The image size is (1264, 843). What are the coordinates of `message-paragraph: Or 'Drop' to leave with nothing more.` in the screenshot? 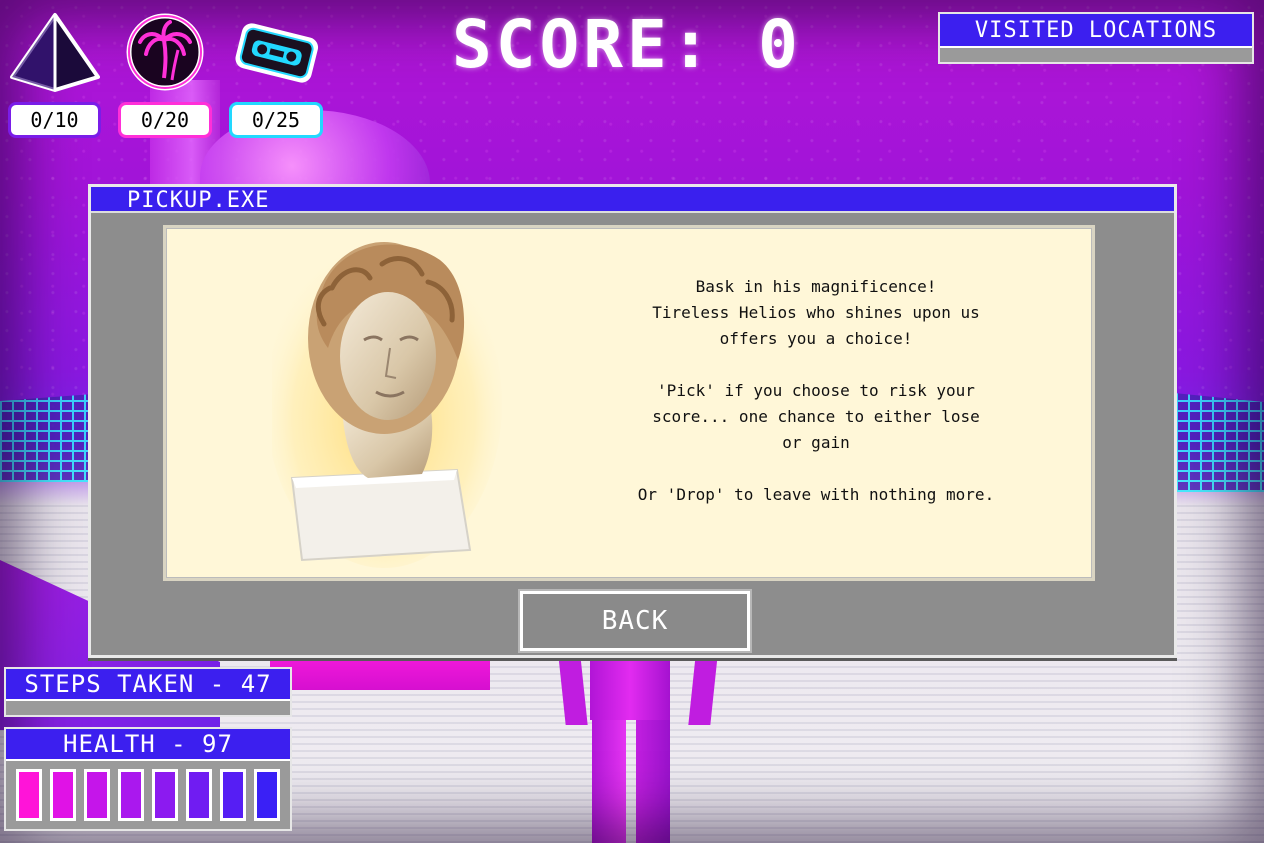 It's located at (816, 495).